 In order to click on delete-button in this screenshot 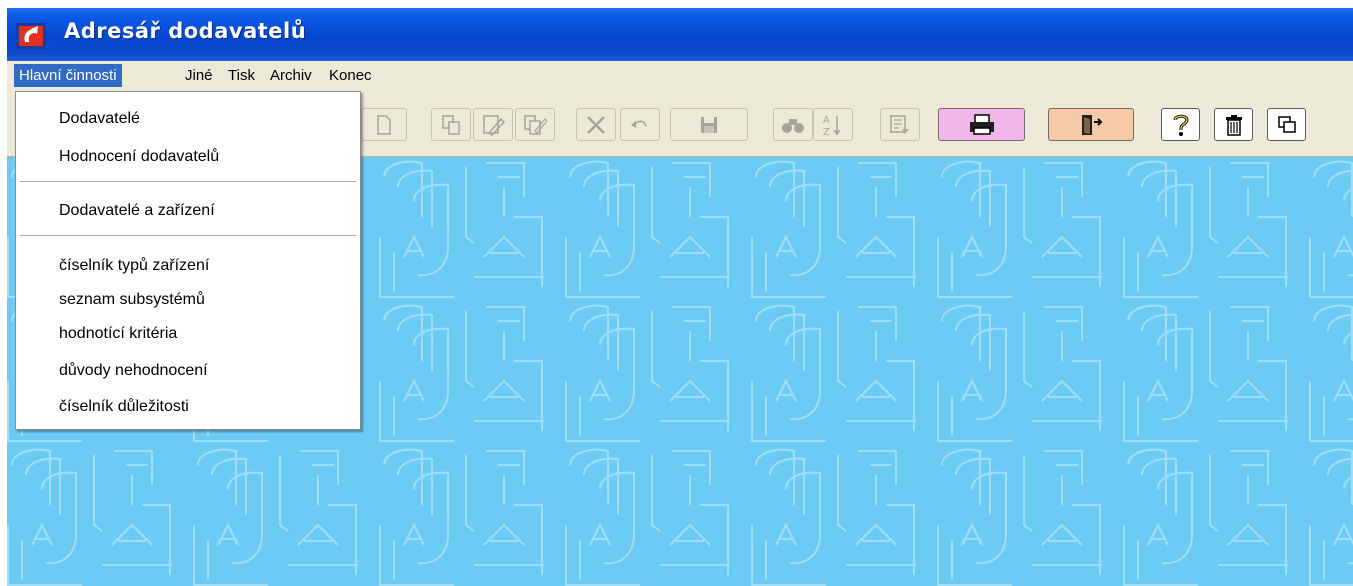, I will do `click(596, 124)`.